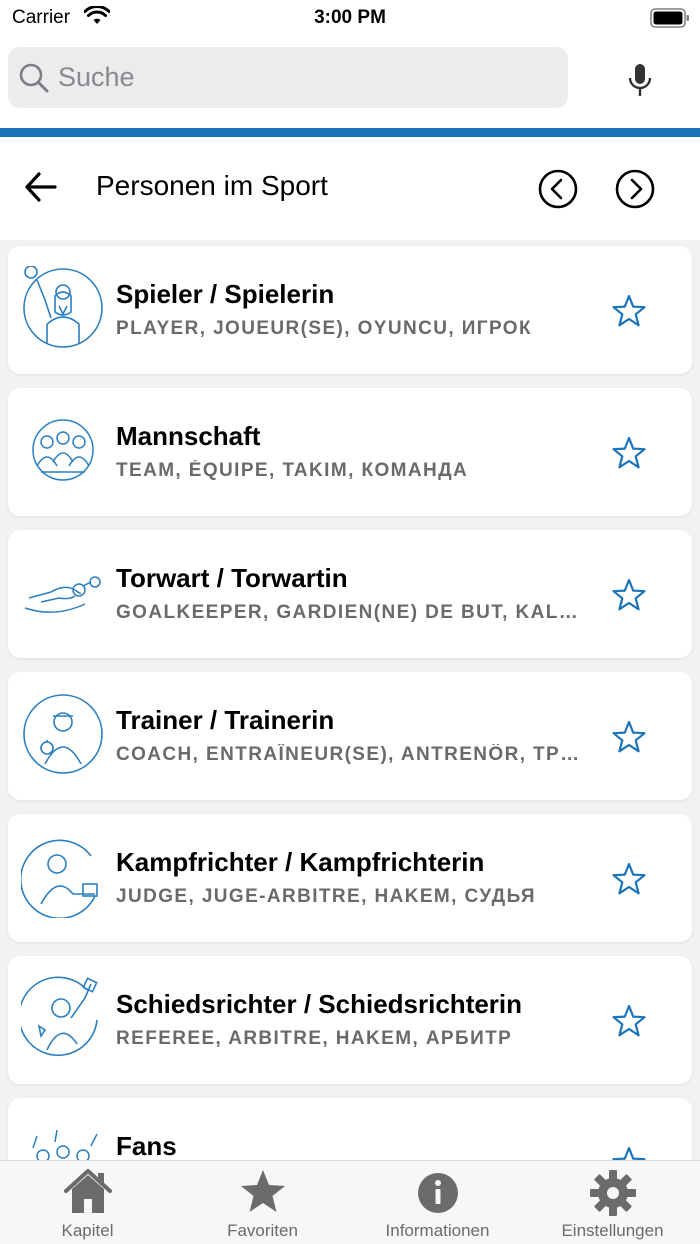 The width and height of the screenshot is (700, 1244). I want to click on home-icon, so click(88, 1194).